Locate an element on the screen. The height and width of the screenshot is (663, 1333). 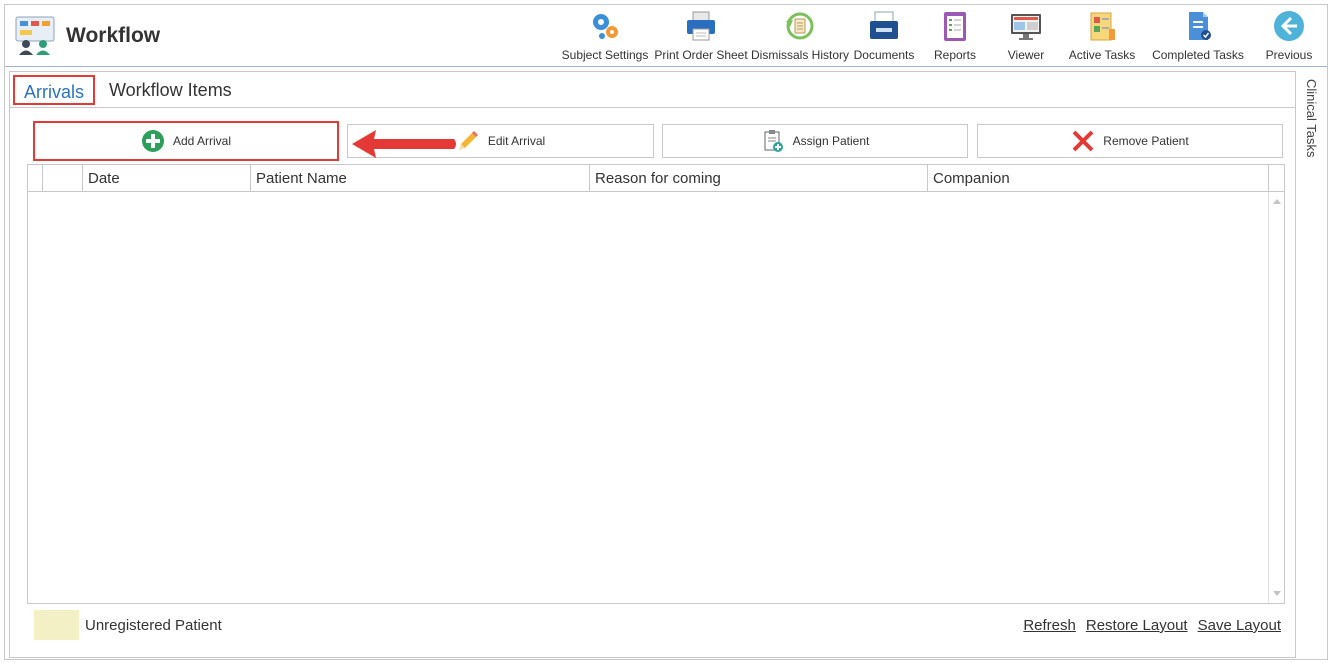
completed-tasks-button: Completed Tasks is located at coordinates (1198, 36).